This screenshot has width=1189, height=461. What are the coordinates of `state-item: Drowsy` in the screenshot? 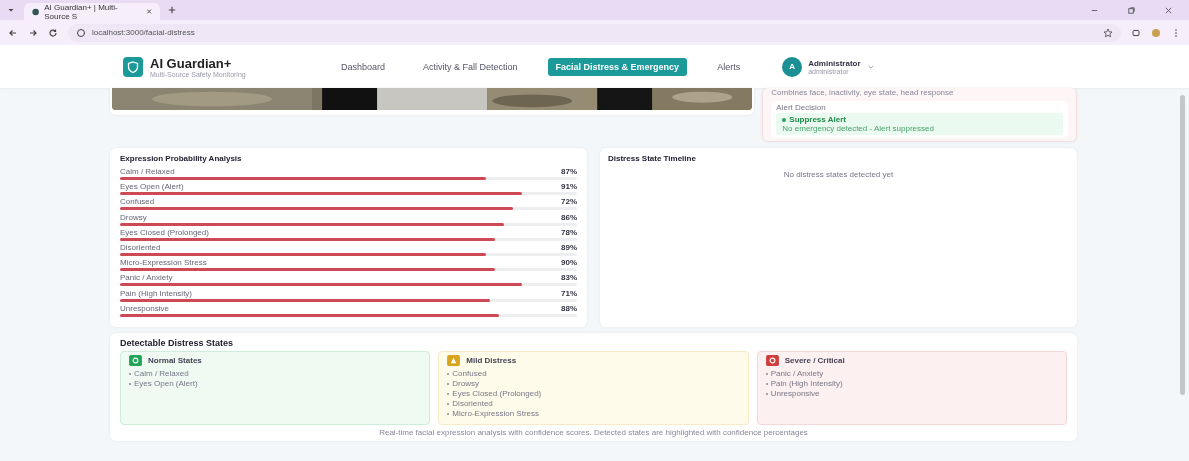 It's located at (465, 384).